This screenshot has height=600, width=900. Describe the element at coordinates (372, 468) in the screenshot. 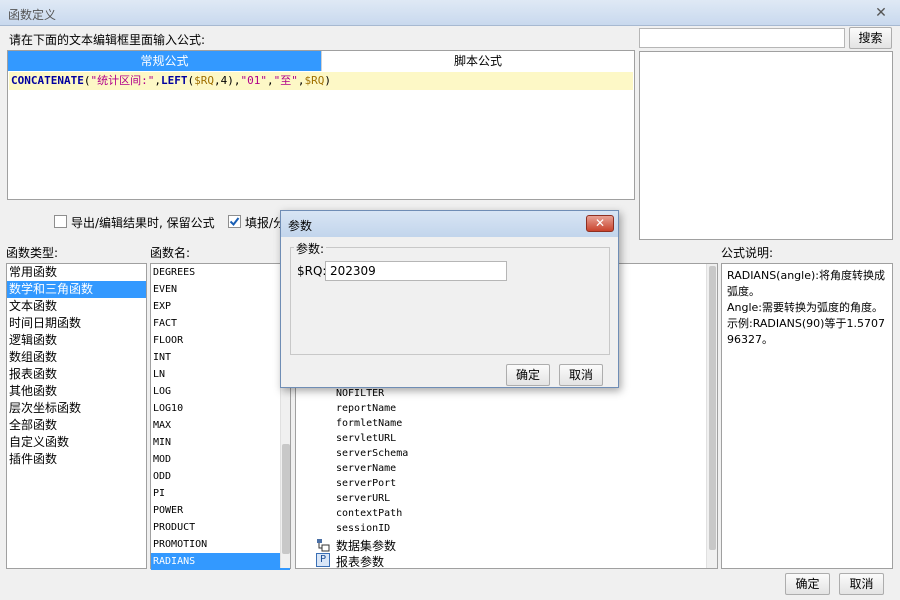

I see `param-tree-item: serverName` at that location.